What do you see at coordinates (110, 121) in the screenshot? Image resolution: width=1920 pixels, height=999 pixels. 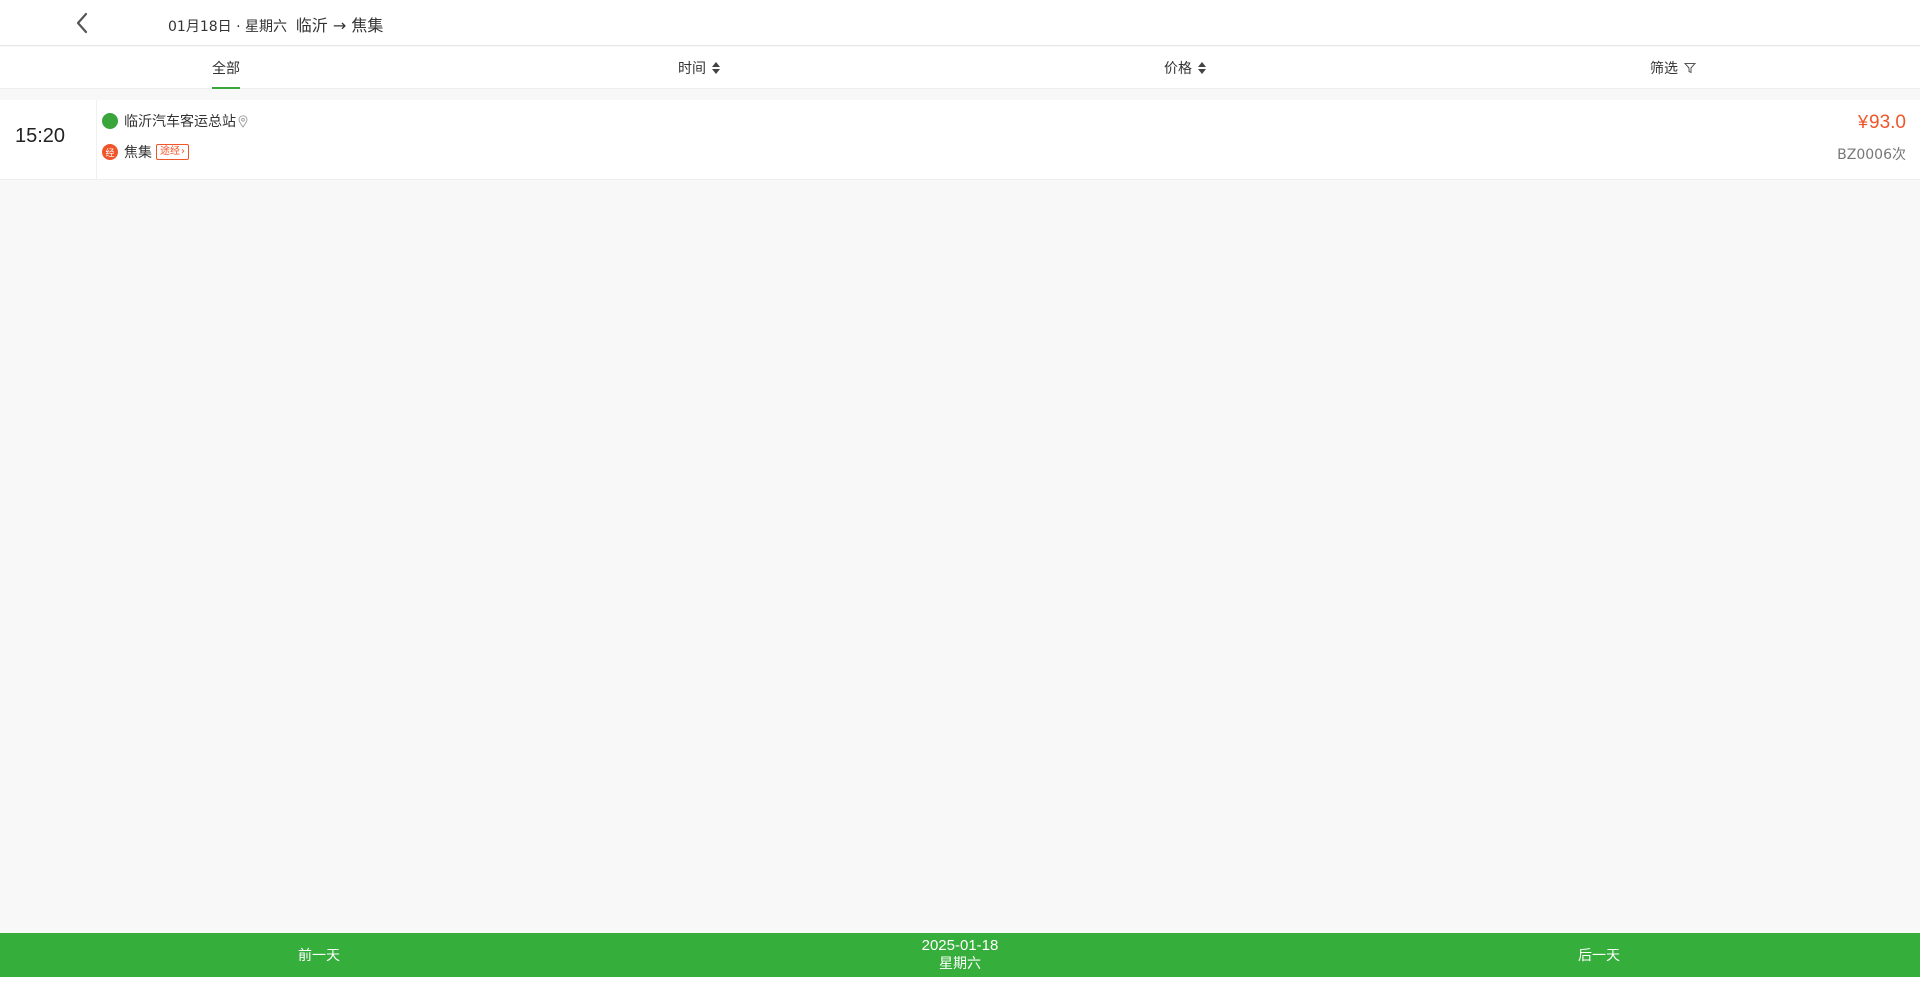 I see `departure-dot-icon` at bounding box center [110, 121].